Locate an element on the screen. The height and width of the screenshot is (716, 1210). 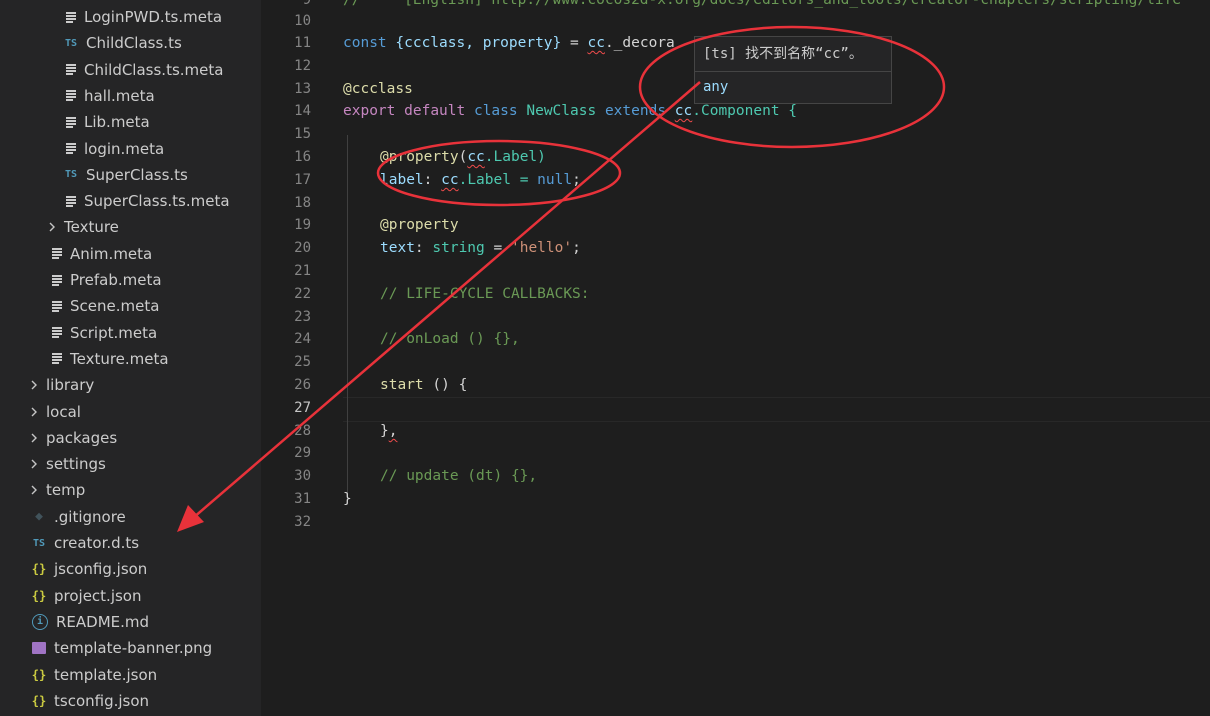
line-number: 18 is located at coordinates (302, 203).